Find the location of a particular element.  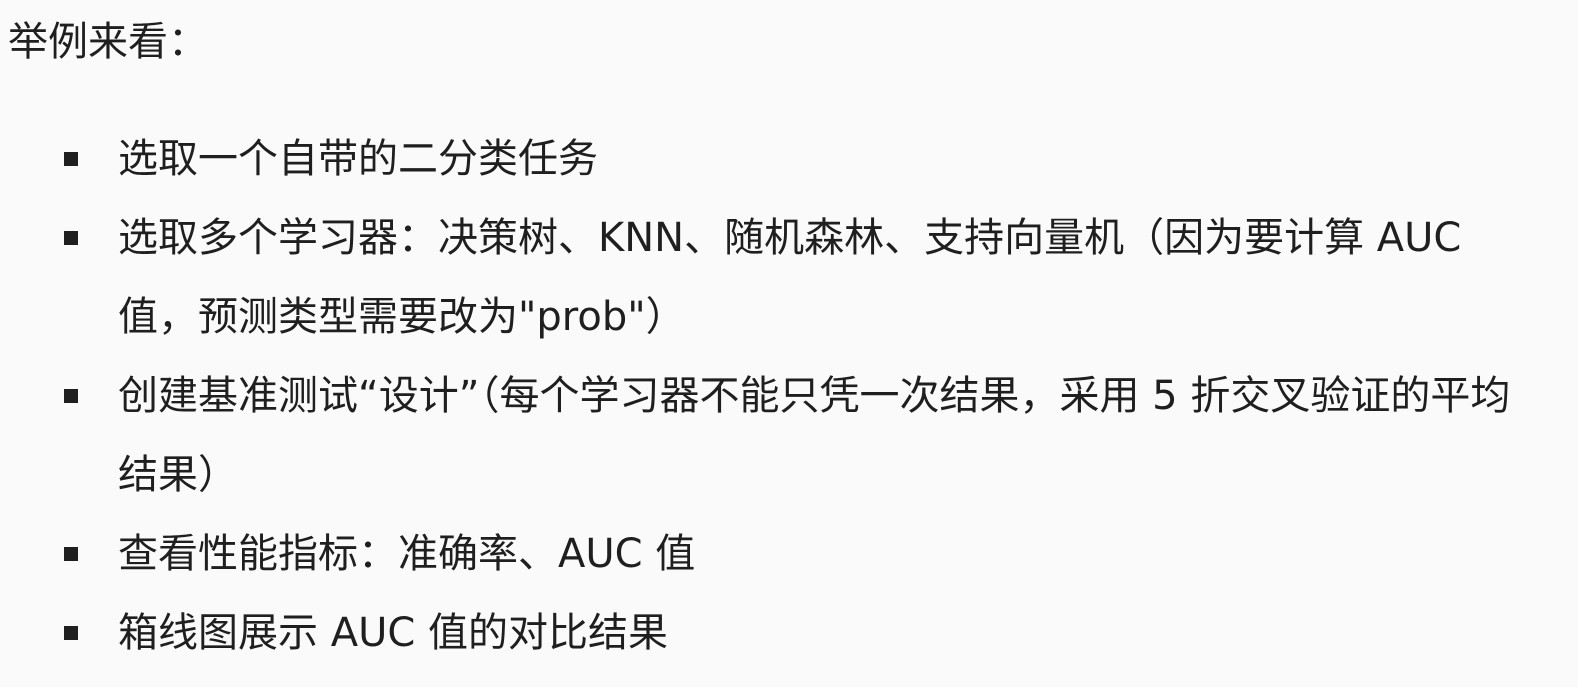

list-item: 选取一个自带的二分类任务 is located at coordinates (793, 159).